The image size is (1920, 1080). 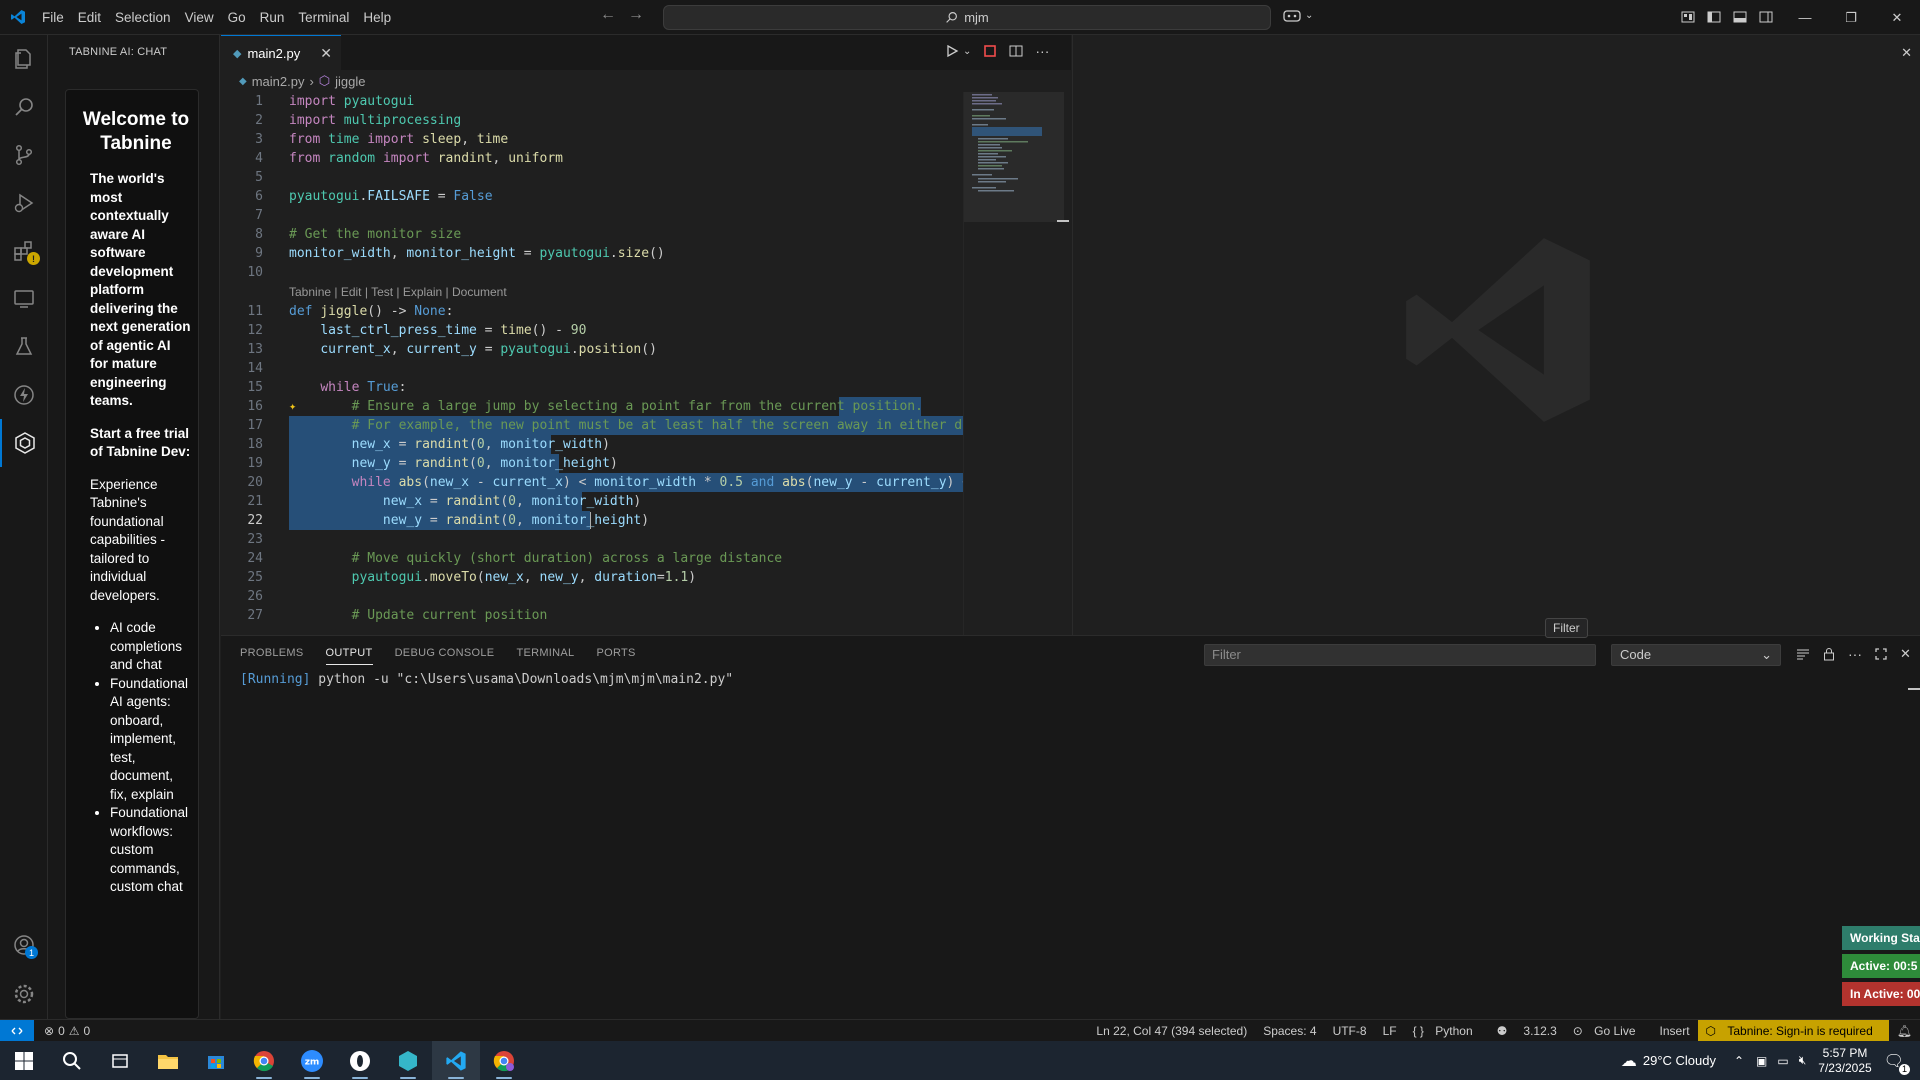 What do you see at coordinates (1014, 157) in the screenshot?
I see `minimap-slider` at bounding box center [1014, 157].